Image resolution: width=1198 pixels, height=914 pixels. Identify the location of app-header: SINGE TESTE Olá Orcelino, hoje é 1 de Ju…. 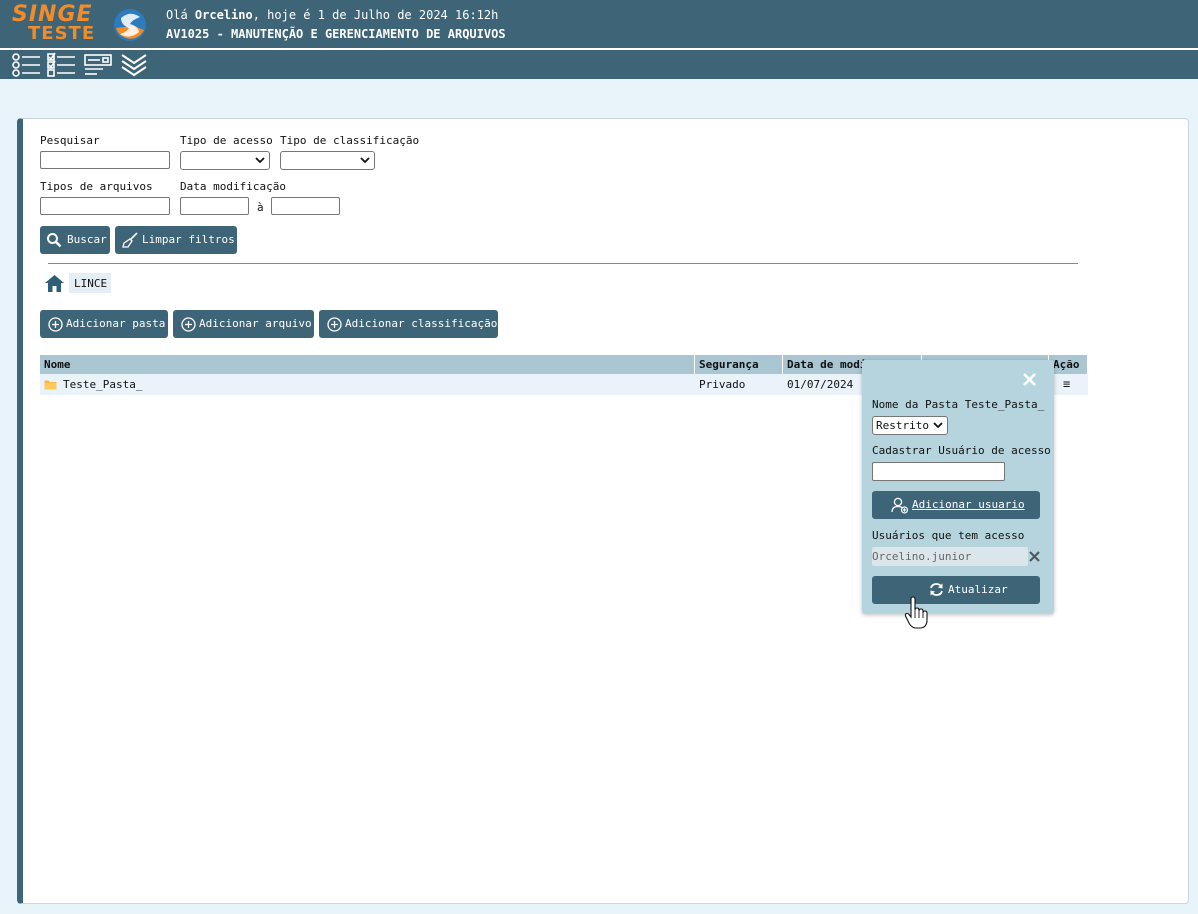
(599, 24).